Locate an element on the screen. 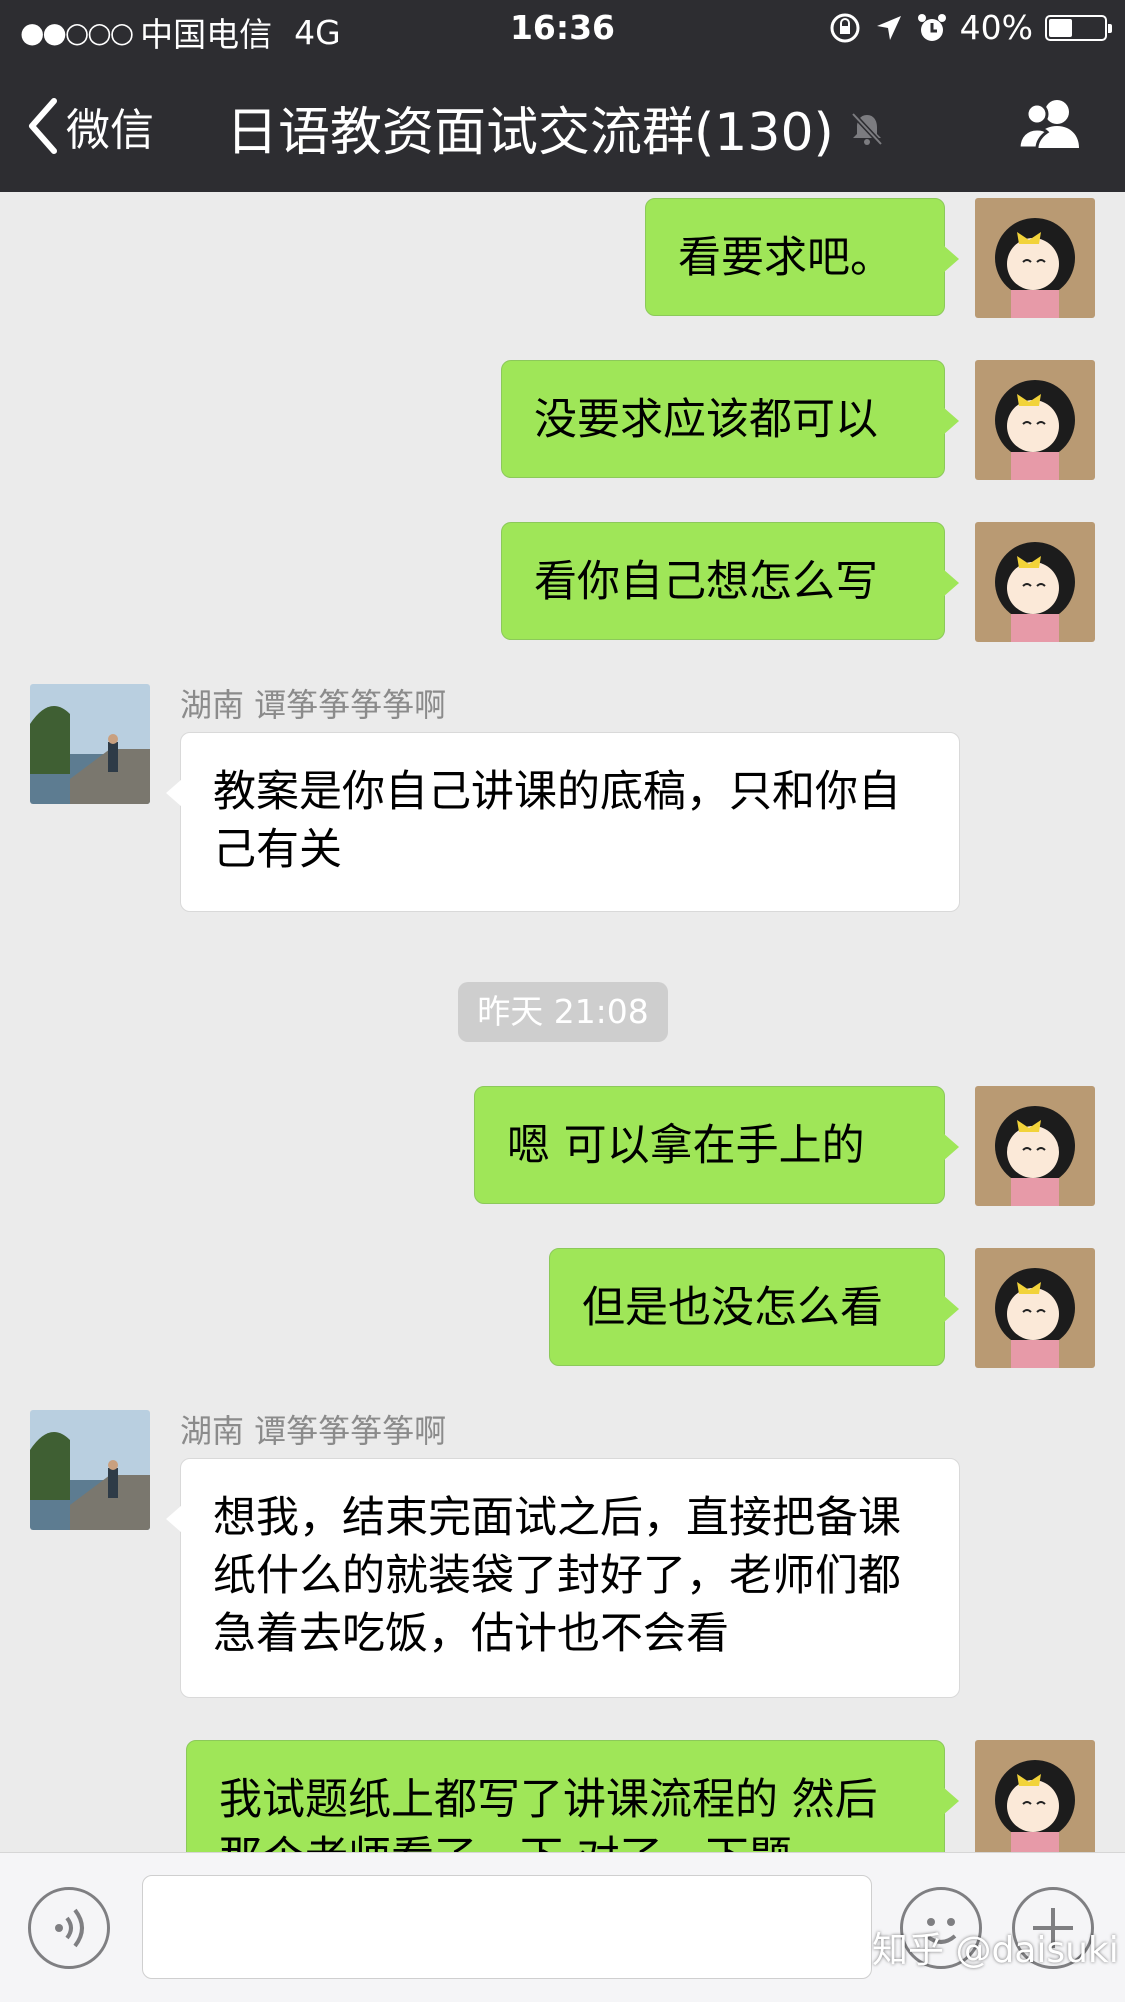 The image size is (1125, 2002). back-button: 微信 is located at coordinates (89, 126).